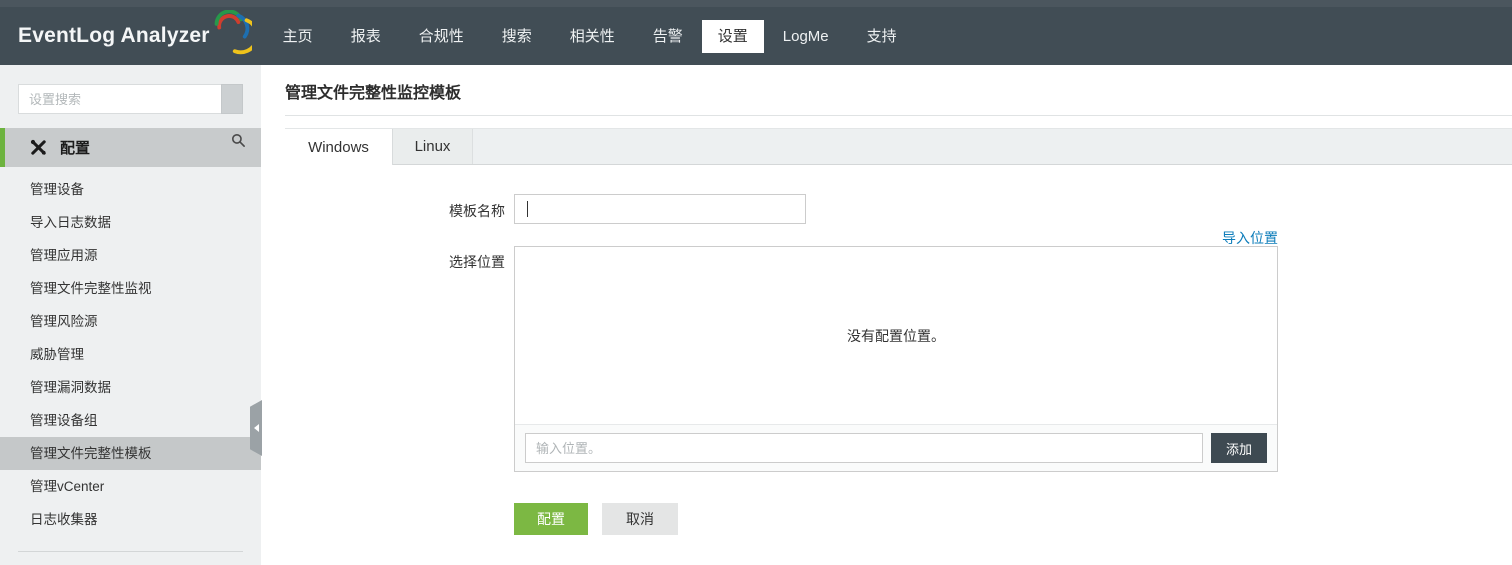  Describe the element at coordinates (882, 36) in the screenshot. I see `nav-item-support: 支持` at that location.